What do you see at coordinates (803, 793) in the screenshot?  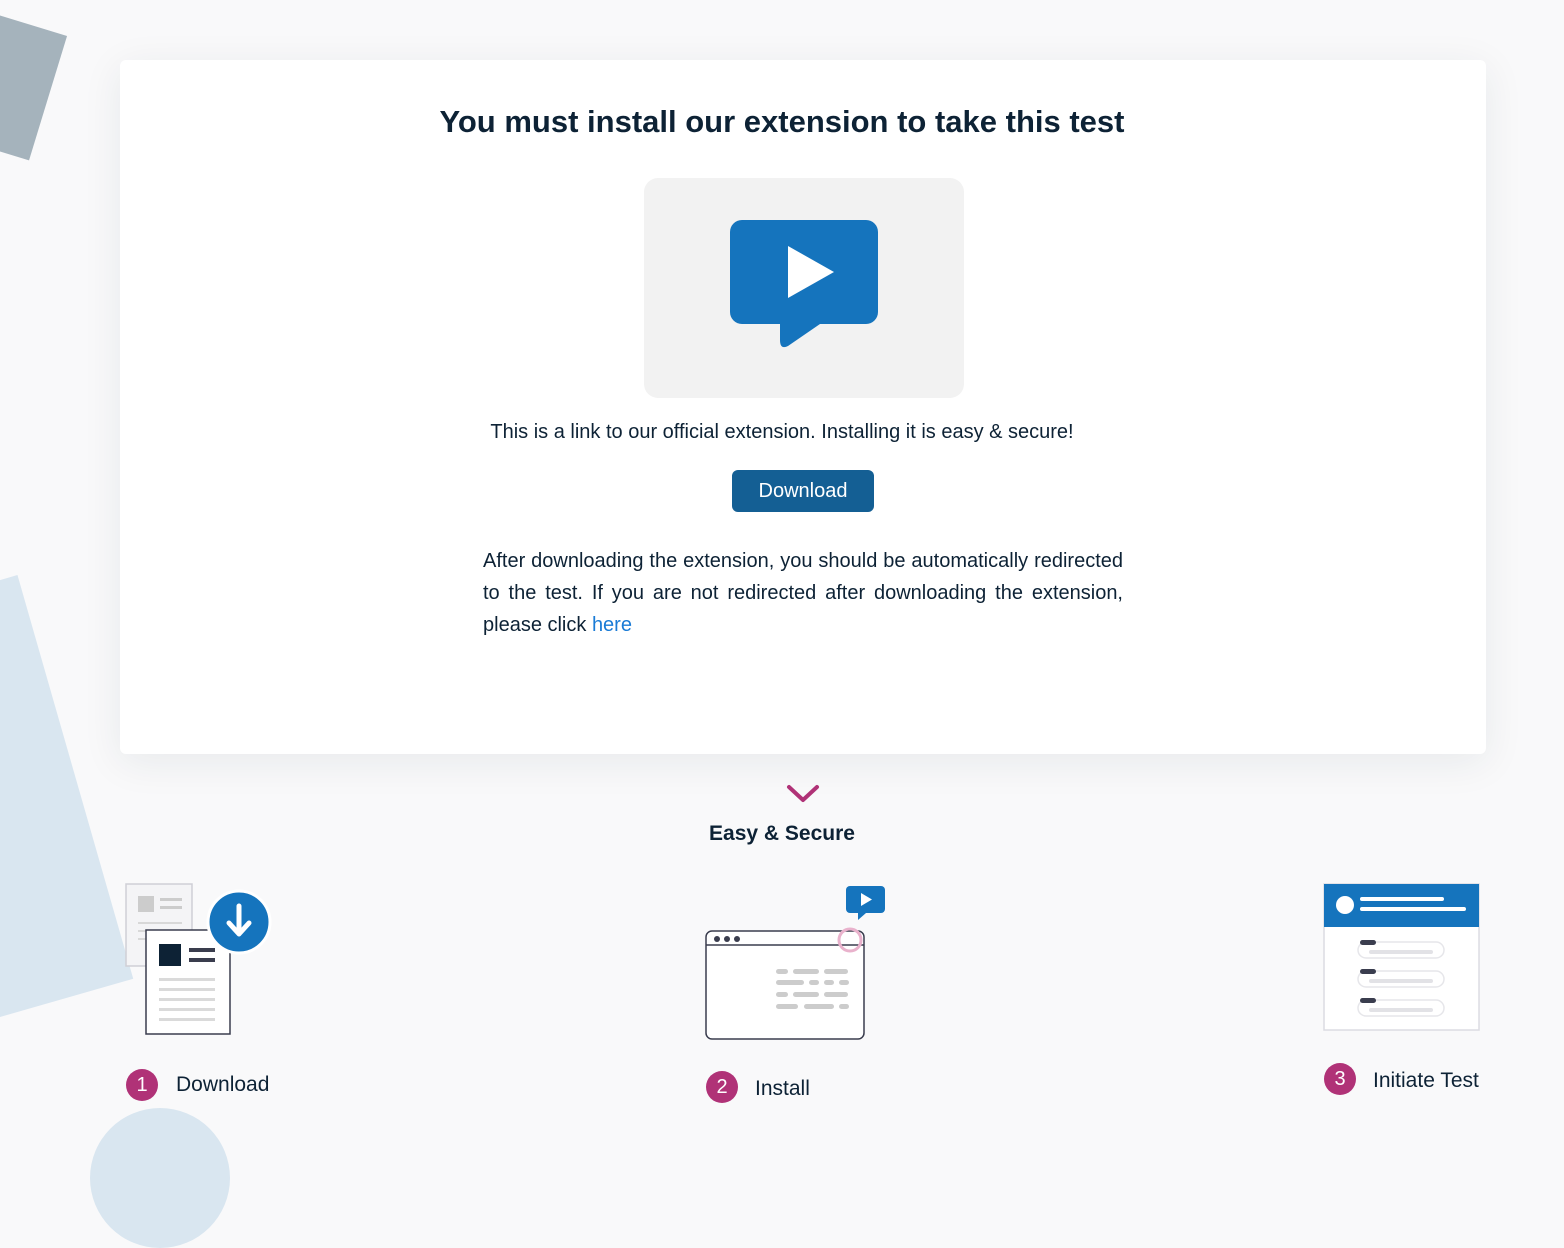 I see `chevron-down-icon` at bounding box center [803, 793].